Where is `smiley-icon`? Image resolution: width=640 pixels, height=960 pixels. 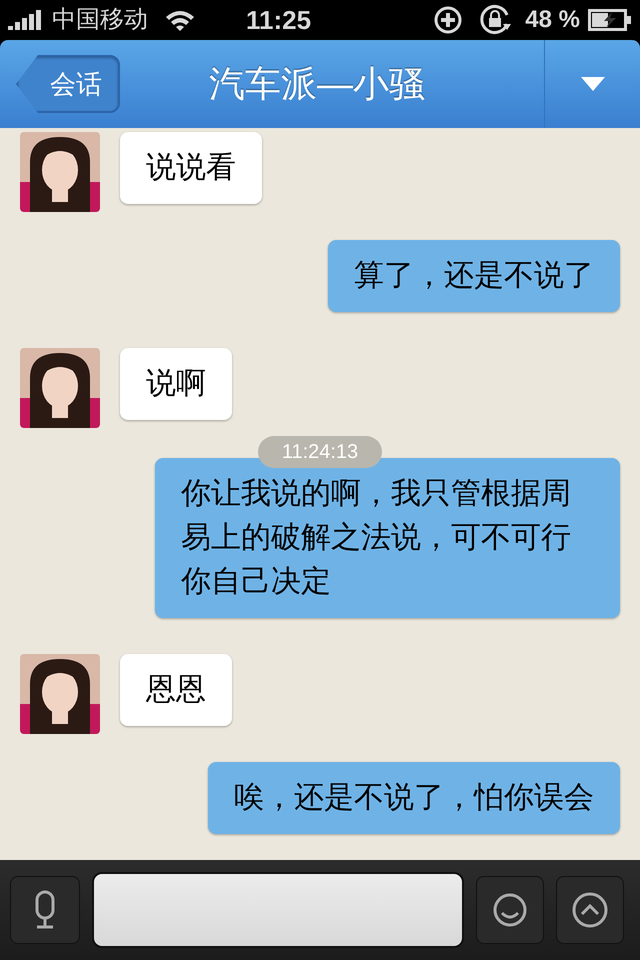 smiley-icon is located at coordinates (510, 910).